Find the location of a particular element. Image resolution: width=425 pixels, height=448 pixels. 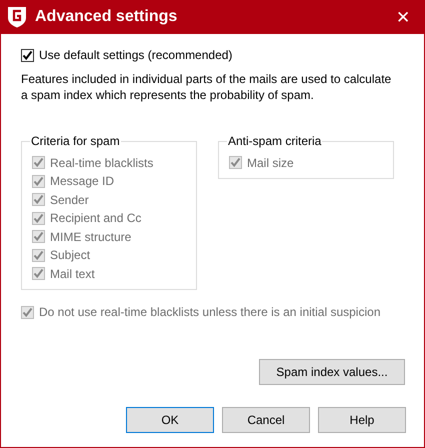

checkbox-label: Message ID is located at coordinates (82, 181).